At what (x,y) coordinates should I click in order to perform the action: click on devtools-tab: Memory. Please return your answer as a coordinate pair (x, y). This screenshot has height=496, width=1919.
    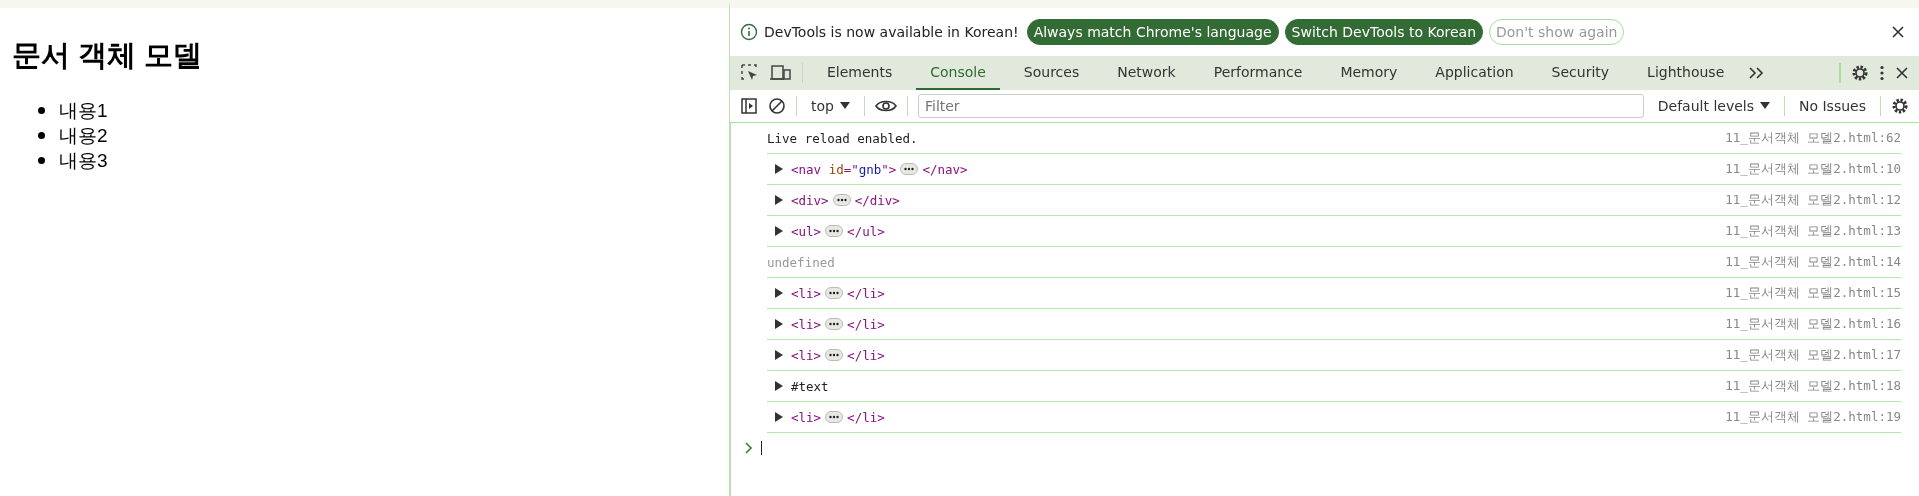
    Looking at the image, I should click on (1369, 73).